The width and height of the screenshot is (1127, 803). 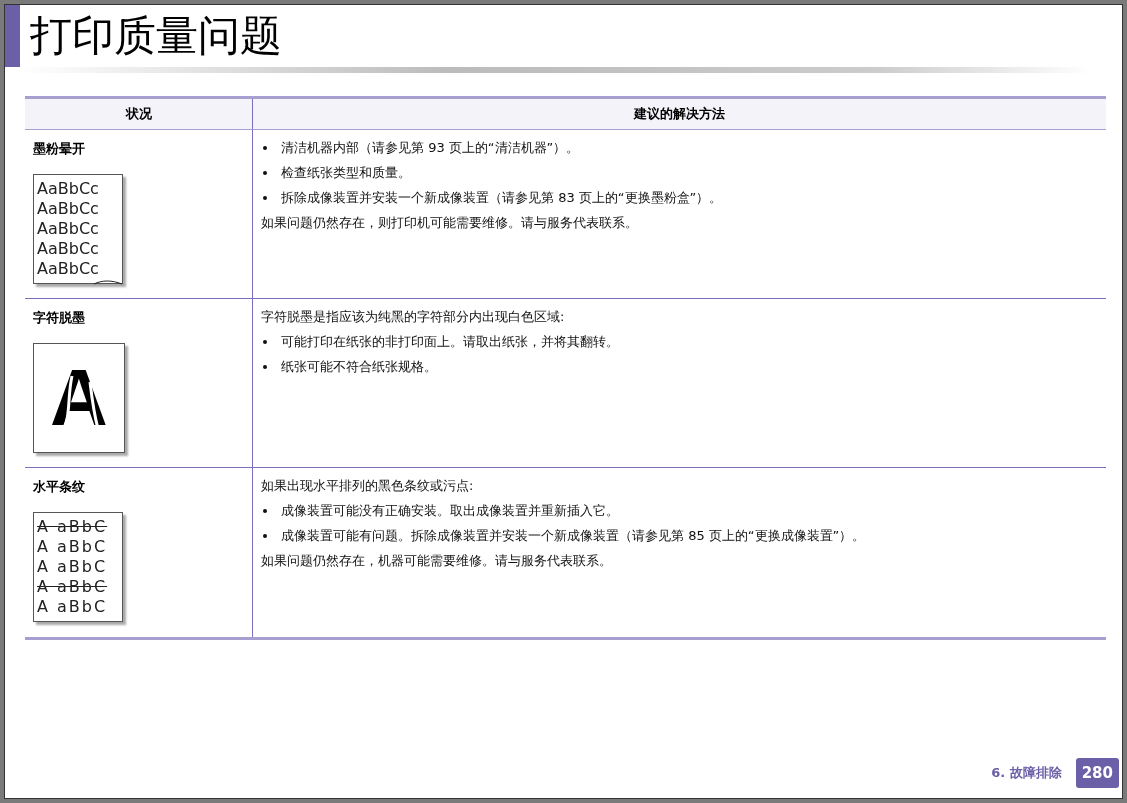 I want to click on solution-text: 如果问题仍然存在，机器可能需要维修。请与服务代表联系。, so click(x=436, y=561).